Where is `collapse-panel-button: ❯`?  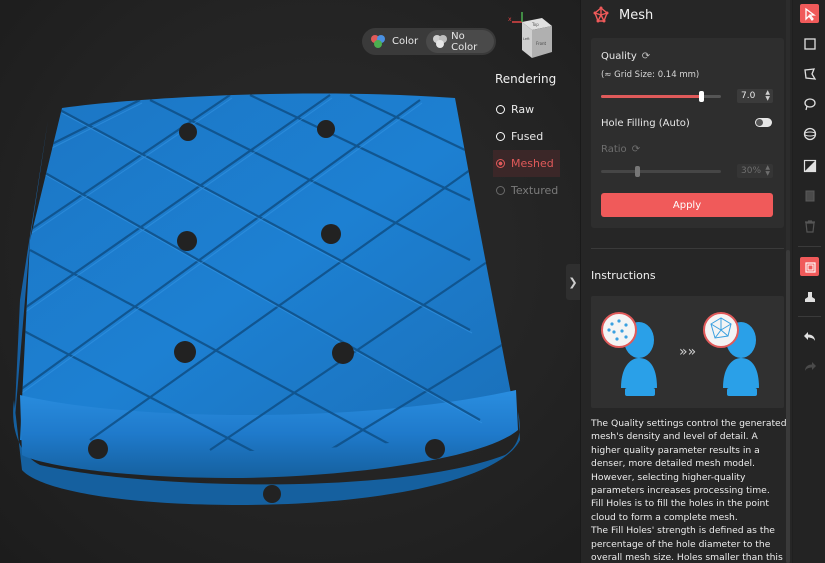 collapse-panel-button: ❯ is located at coordinates (573, 282).